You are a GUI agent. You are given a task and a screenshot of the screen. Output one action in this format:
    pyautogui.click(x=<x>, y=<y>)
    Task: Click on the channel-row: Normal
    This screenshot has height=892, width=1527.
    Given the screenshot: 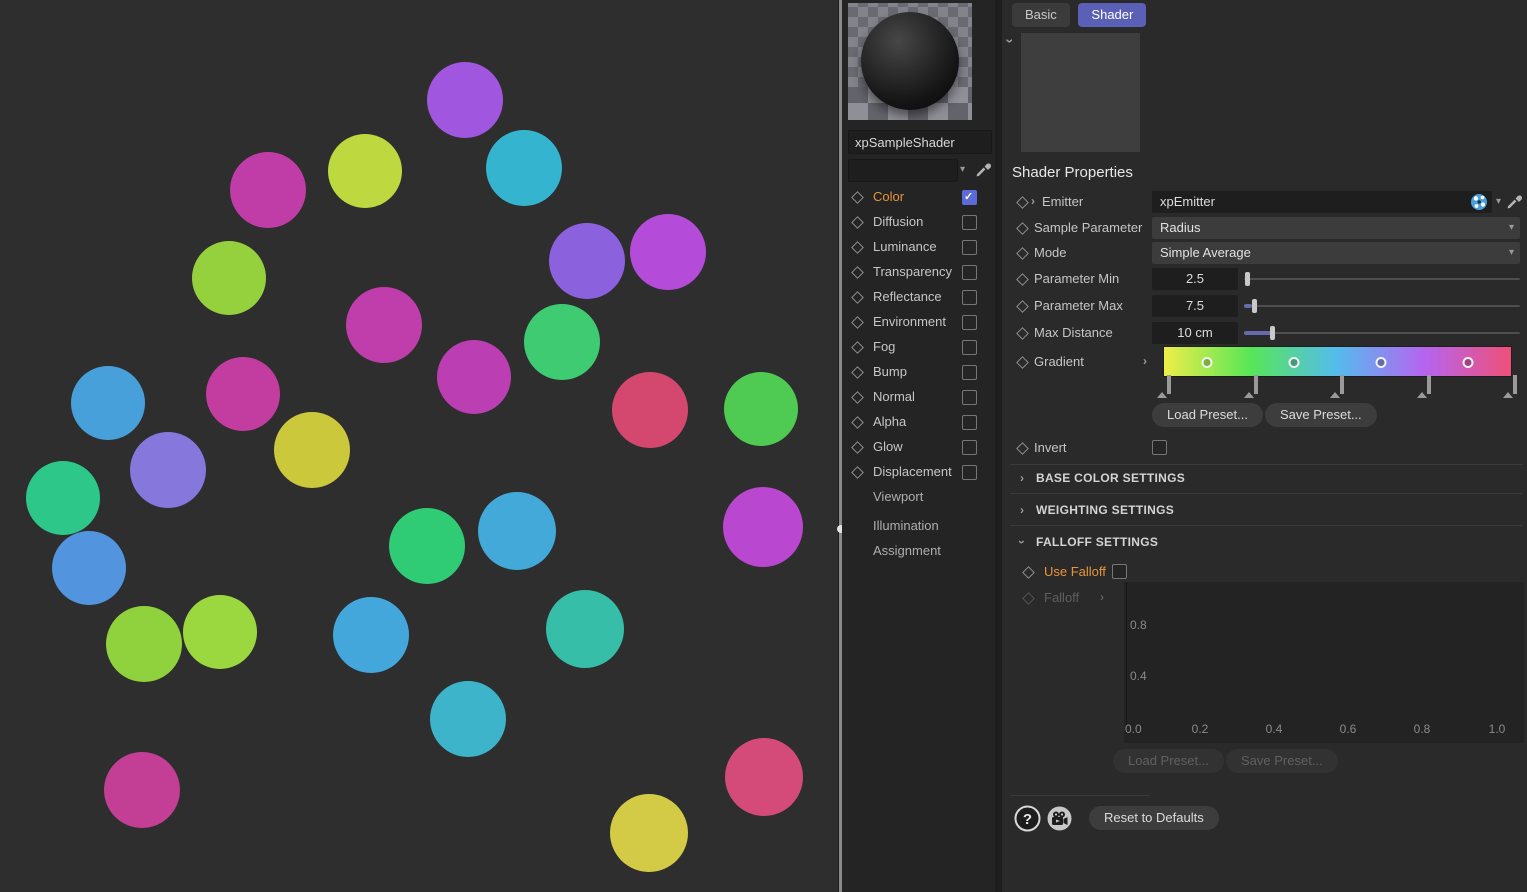 What is the action you would take?
    pyautogui.click(x=918, y=397)
    